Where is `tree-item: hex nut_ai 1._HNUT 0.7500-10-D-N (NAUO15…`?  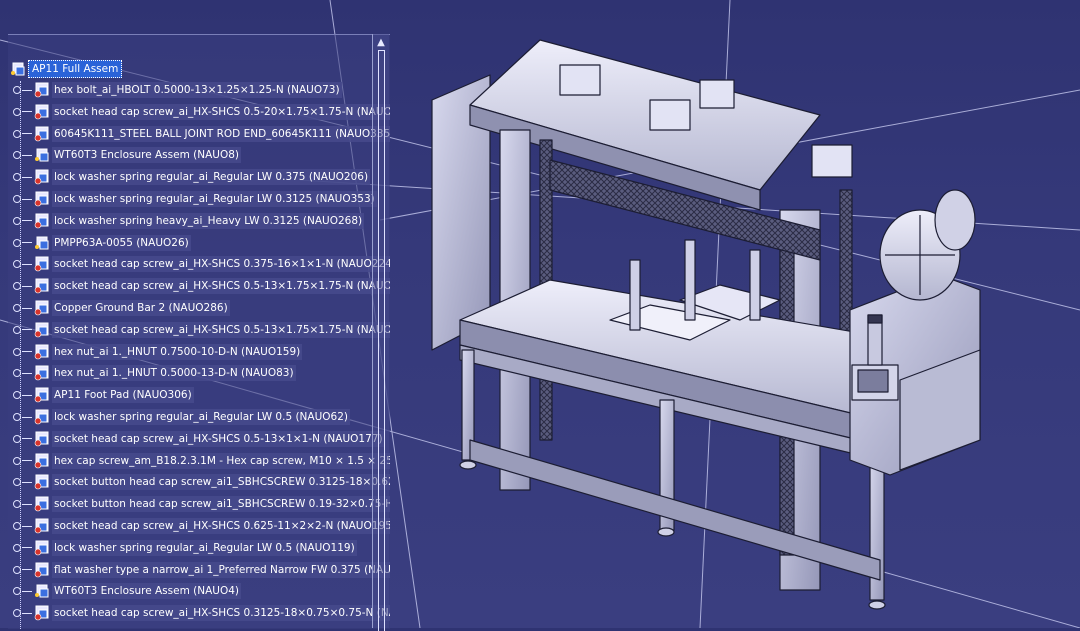
tree-item: hex nut_ai 1._HNUT 0.7500-10-D-N (NAUO15… is located at coordinates (155, 352).